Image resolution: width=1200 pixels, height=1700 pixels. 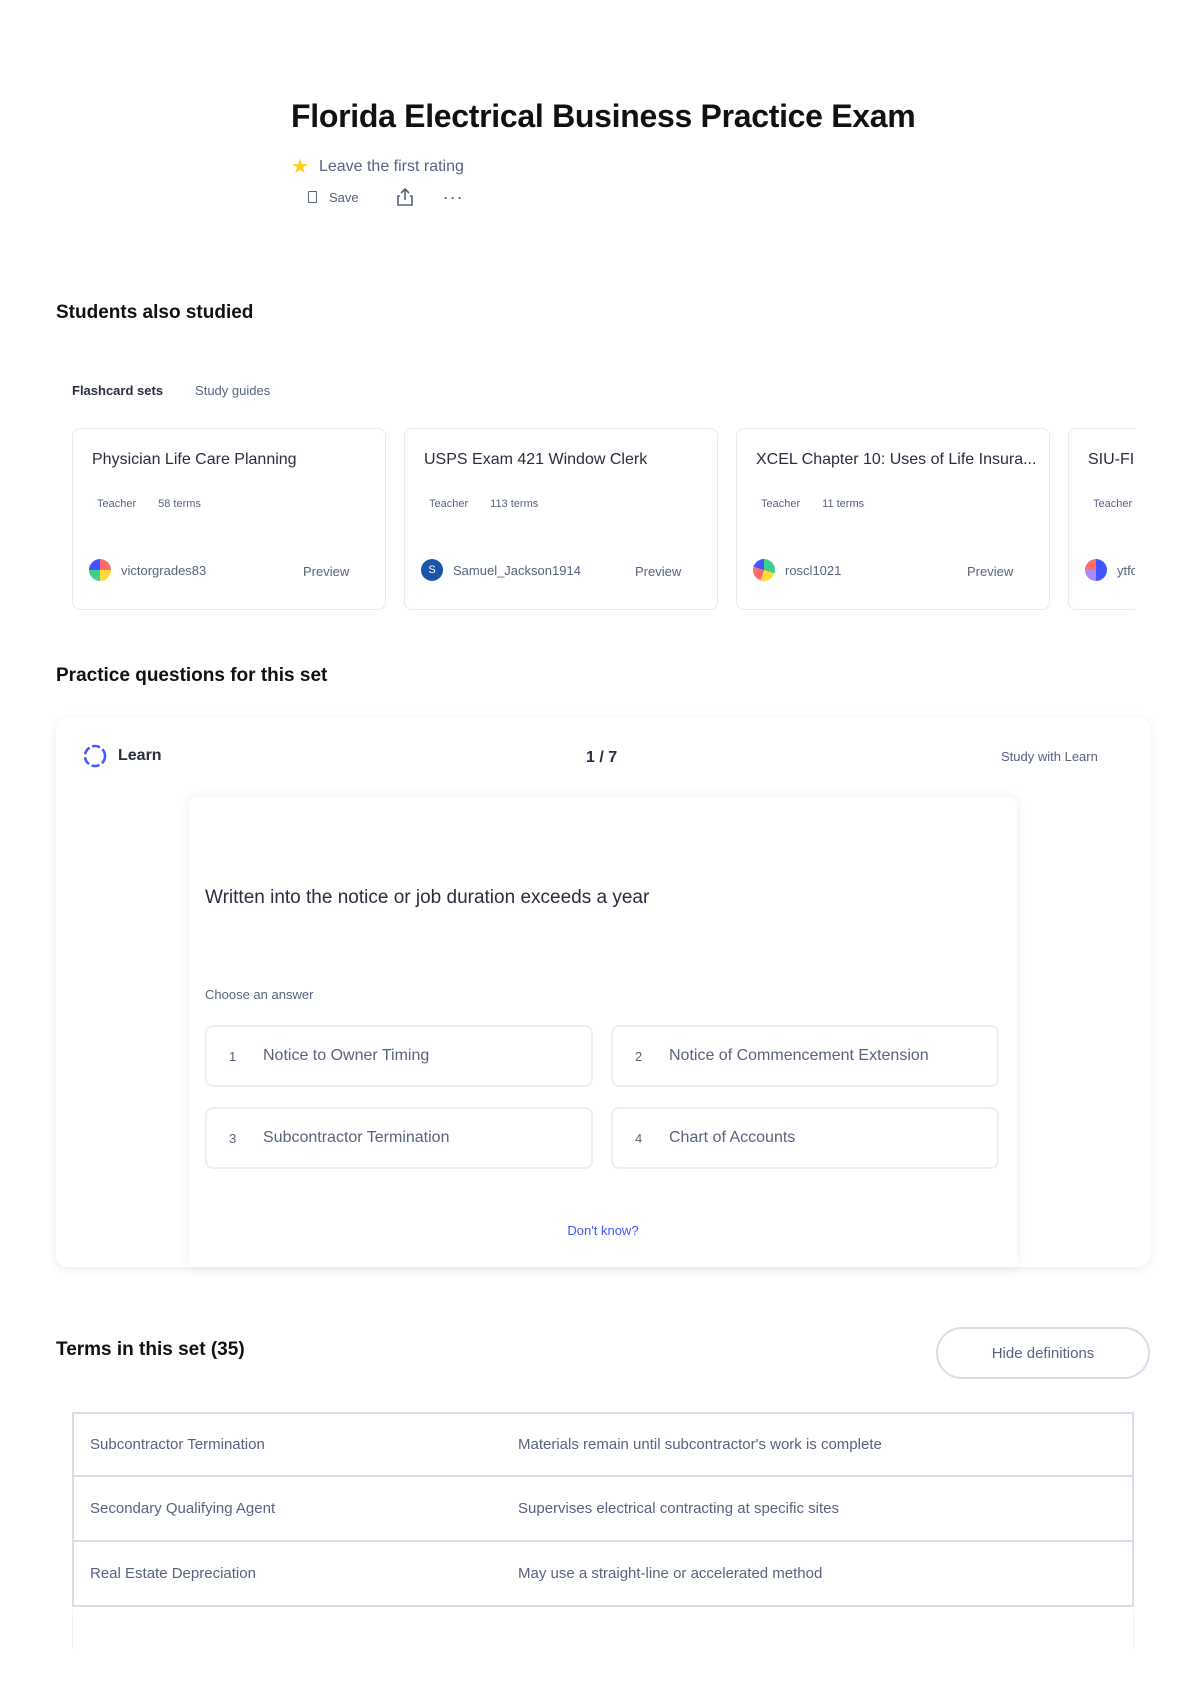 I want to click on bookmark-icon, so click(x=312, y=197).